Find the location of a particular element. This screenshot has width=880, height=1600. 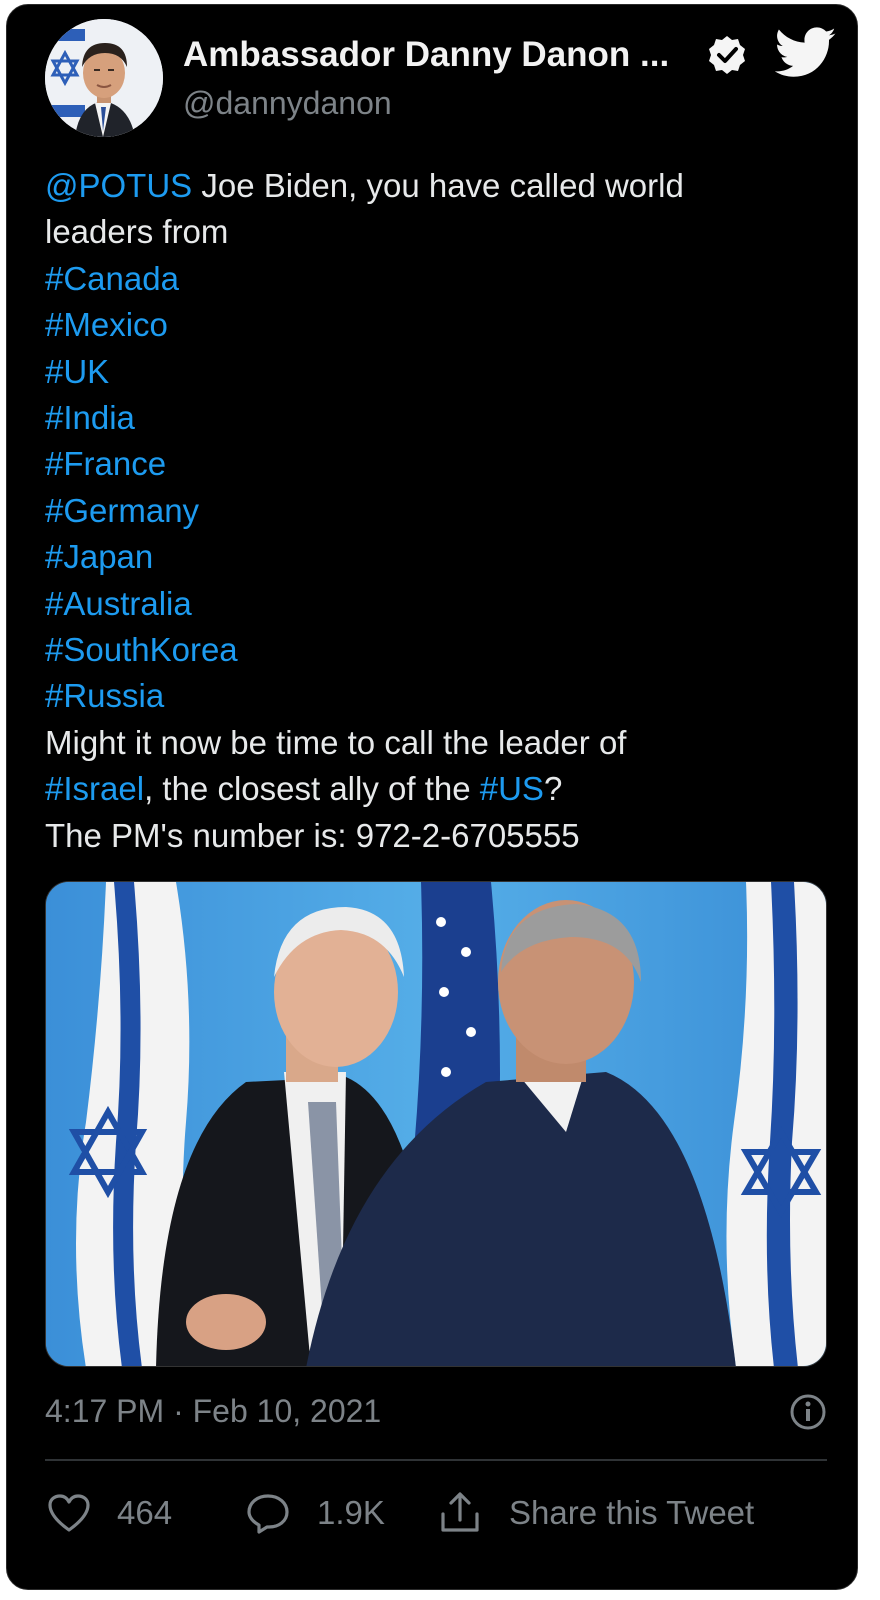

hashtag-link: #US is located at coordinates (512, 788).